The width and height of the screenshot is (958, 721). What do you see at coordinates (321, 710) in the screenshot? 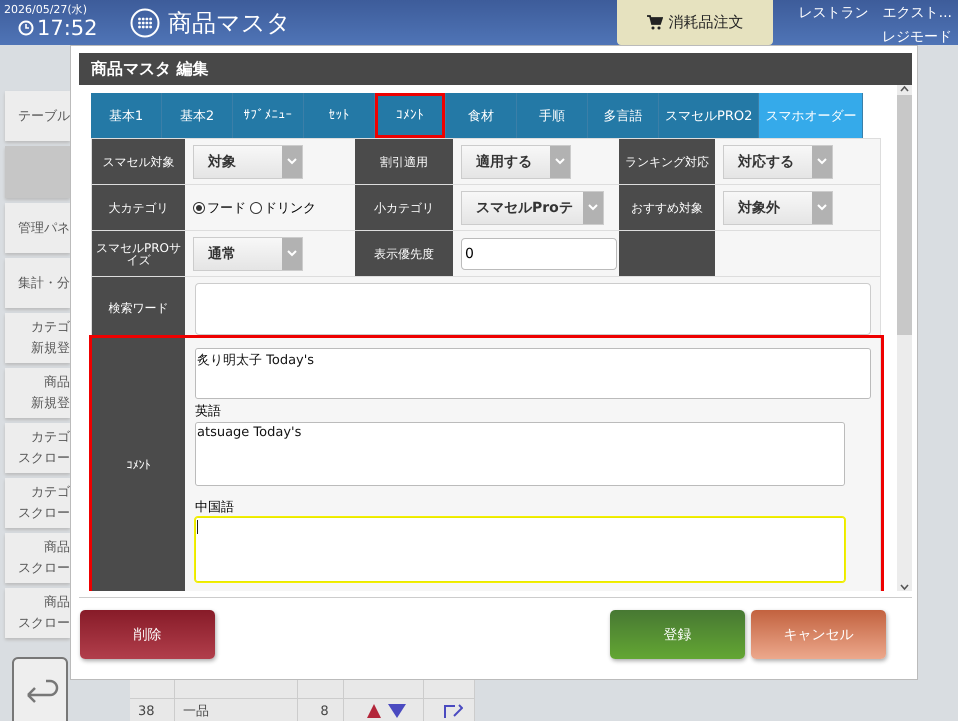
I see `table-cell: 8` at bounding box center [321, 710].